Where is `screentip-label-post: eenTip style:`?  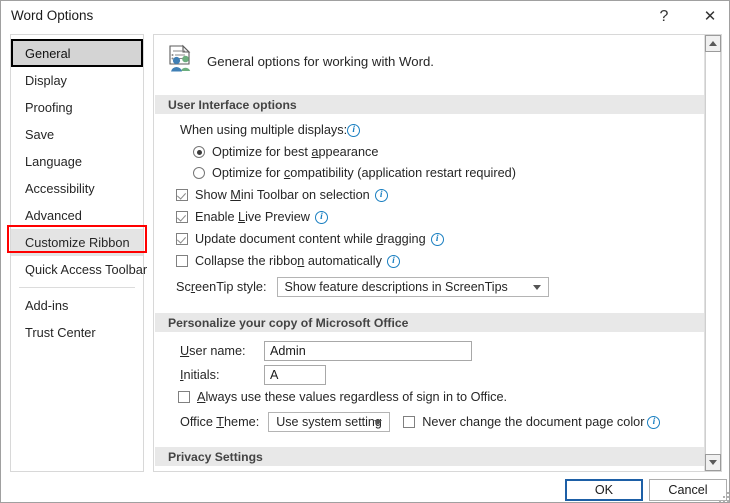
screentip-label-post: eenTip style: is located at coordinates (231, 287).